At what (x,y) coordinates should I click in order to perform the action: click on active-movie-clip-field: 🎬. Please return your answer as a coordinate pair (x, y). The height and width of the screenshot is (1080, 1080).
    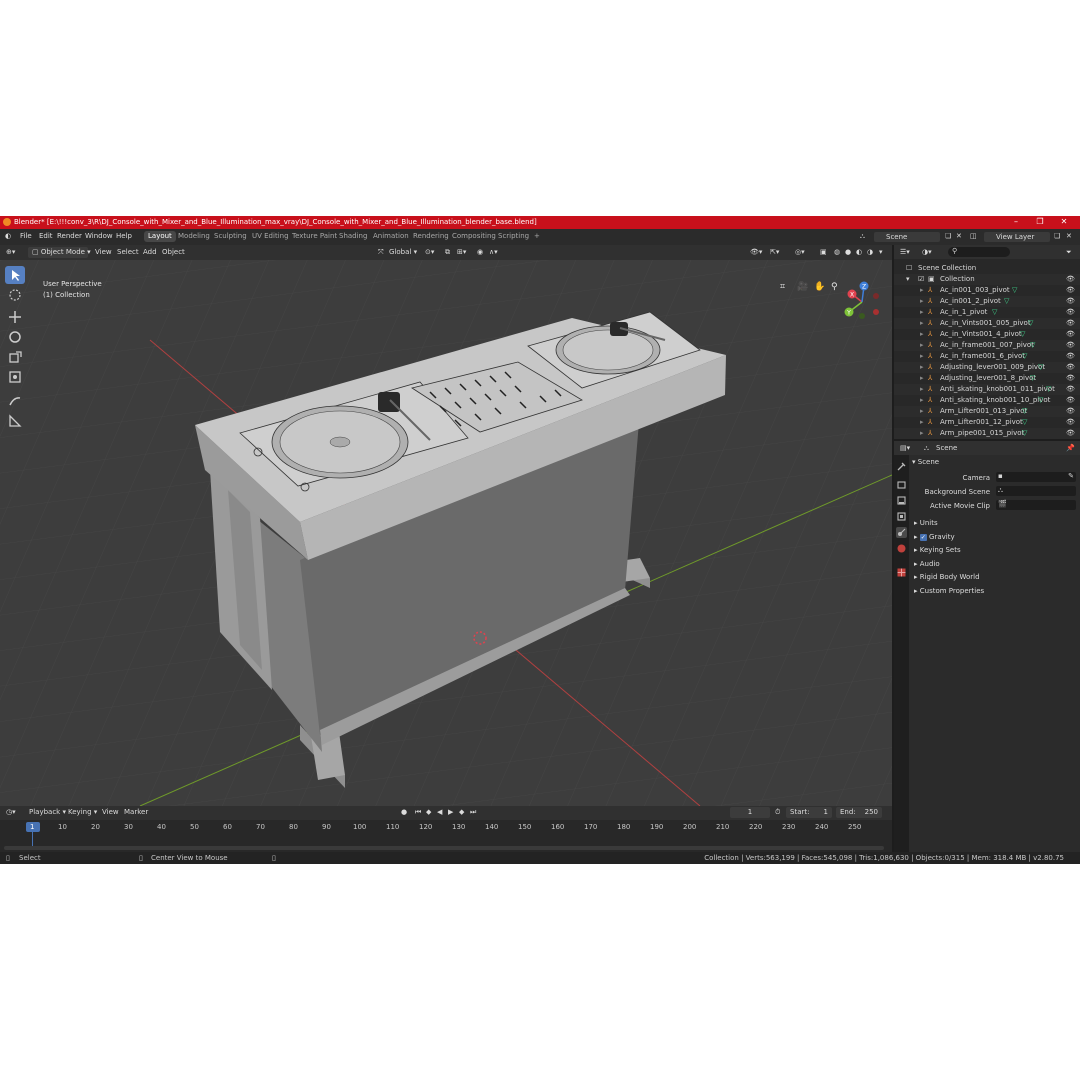
    Looking at the image, I should click on (1036, 505).